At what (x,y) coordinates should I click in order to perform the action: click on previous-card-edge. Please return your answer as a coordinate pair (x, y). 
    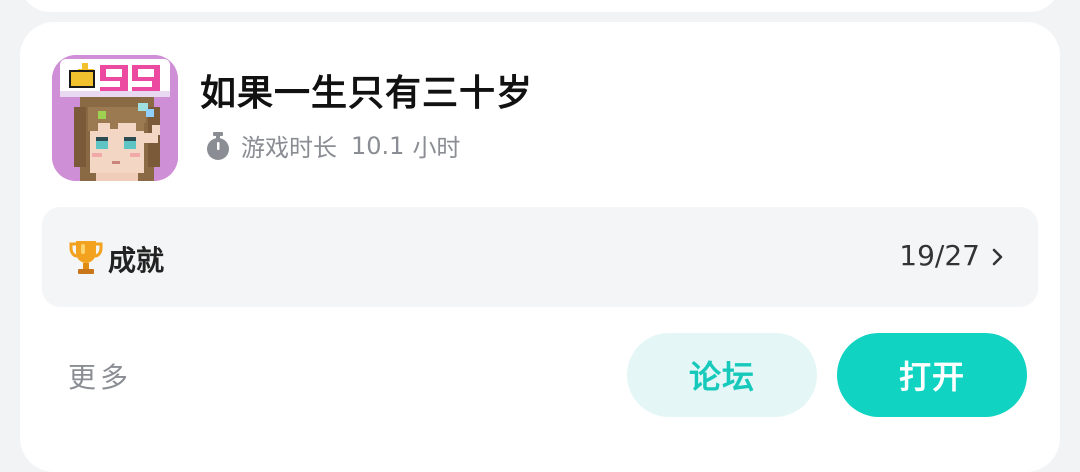
    Looking at the image, I should click on (540, 6).